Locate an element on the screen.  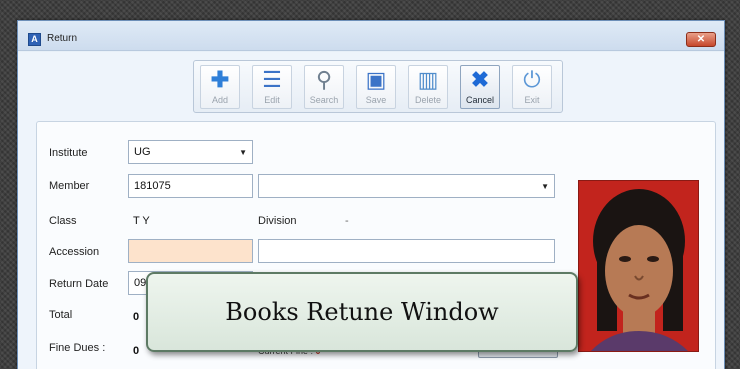
member-photo is located at coordinates (638, 266).